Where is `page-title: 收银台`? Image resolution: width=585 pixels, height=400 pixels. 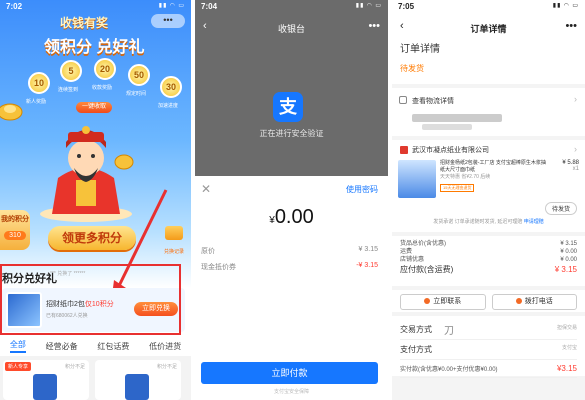
page-title: 收银台 is located at coordinates (291, 29).